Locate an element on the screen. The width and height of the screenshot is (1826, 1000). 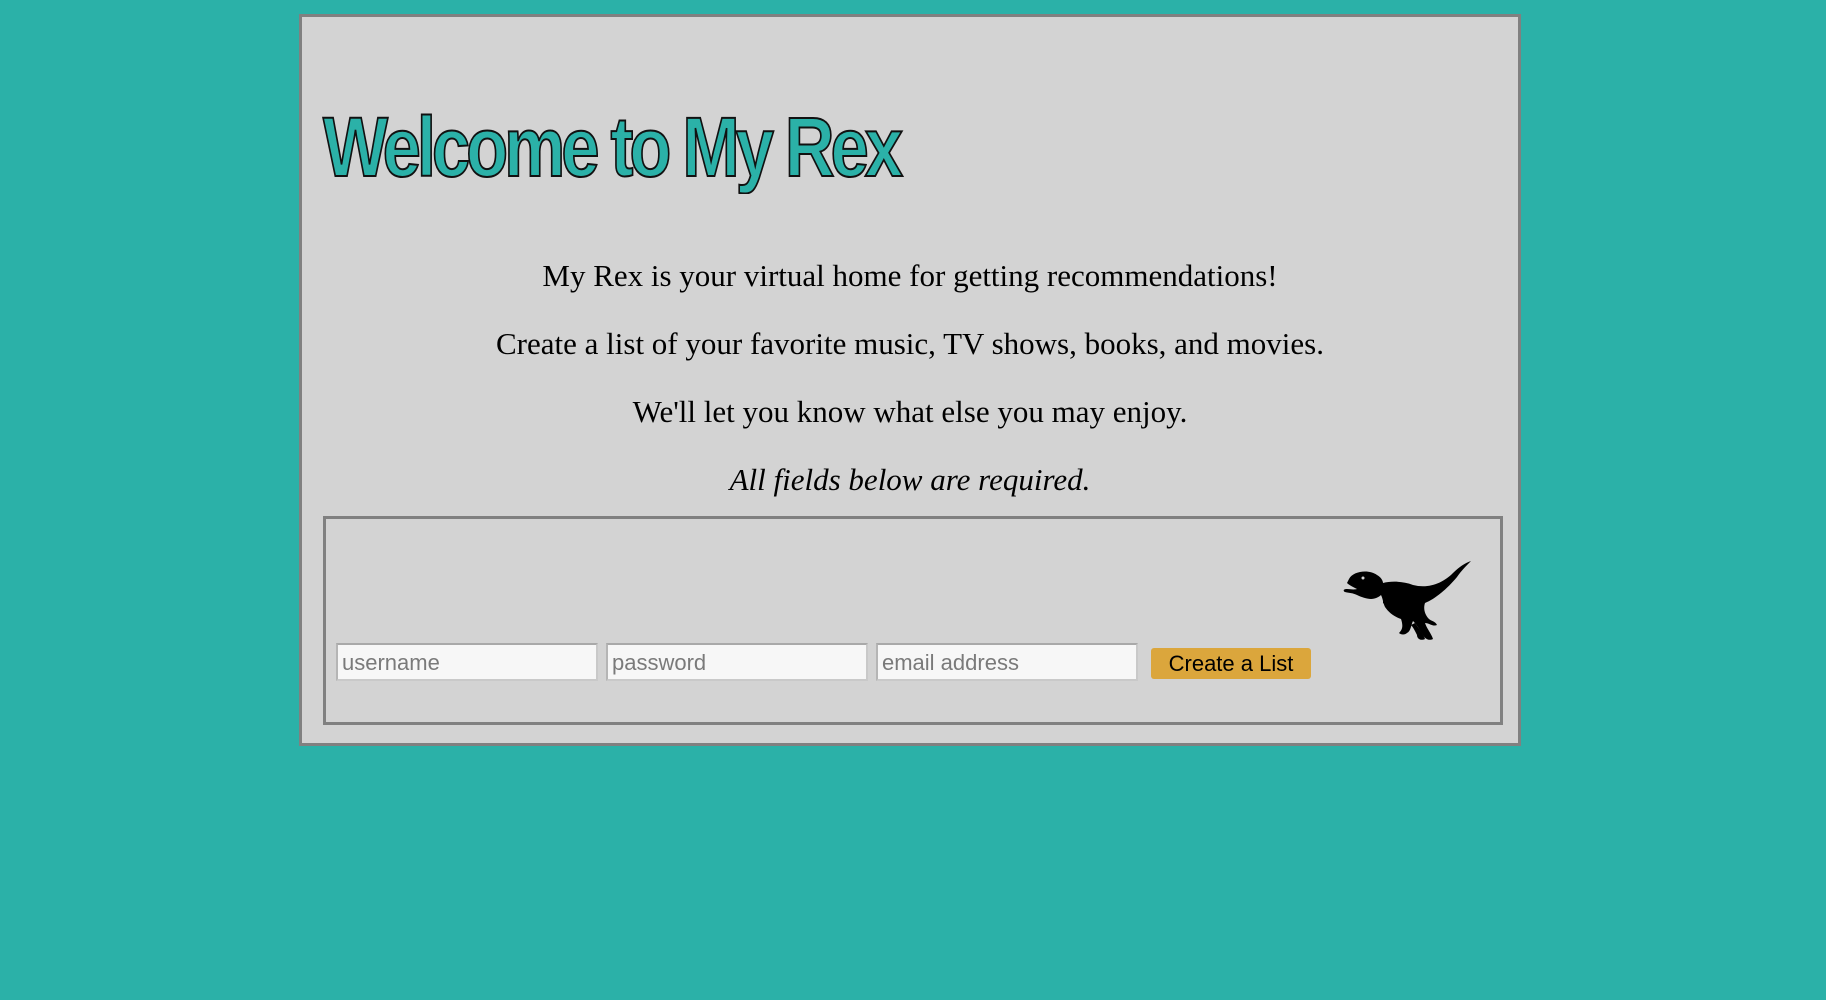
signup-form: Create a List is located at coordinates (913, 620).